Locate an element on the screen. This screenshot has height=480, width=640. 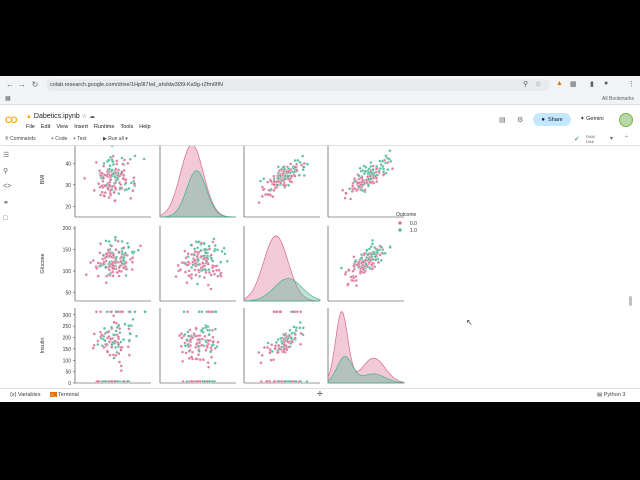
zoom-icon: ⚲ is located at coordinates (525, 84).